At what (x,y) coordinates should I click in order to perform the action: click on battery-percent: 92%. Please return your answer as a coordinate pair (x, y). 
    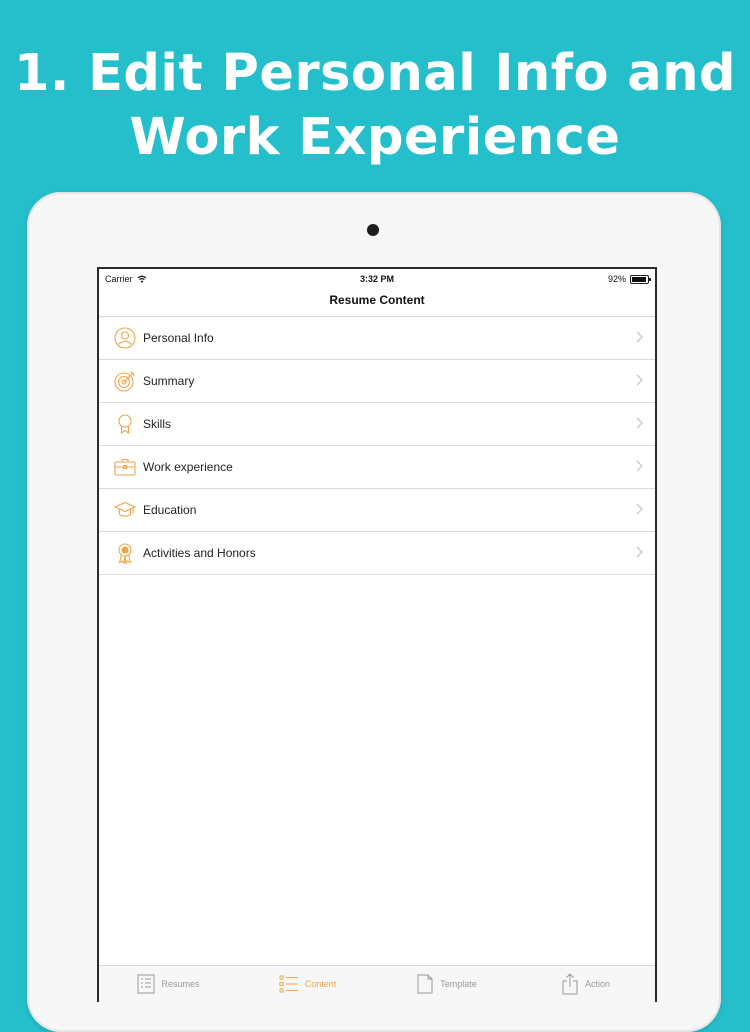
    Looking at the image, I should click on (616, 279).